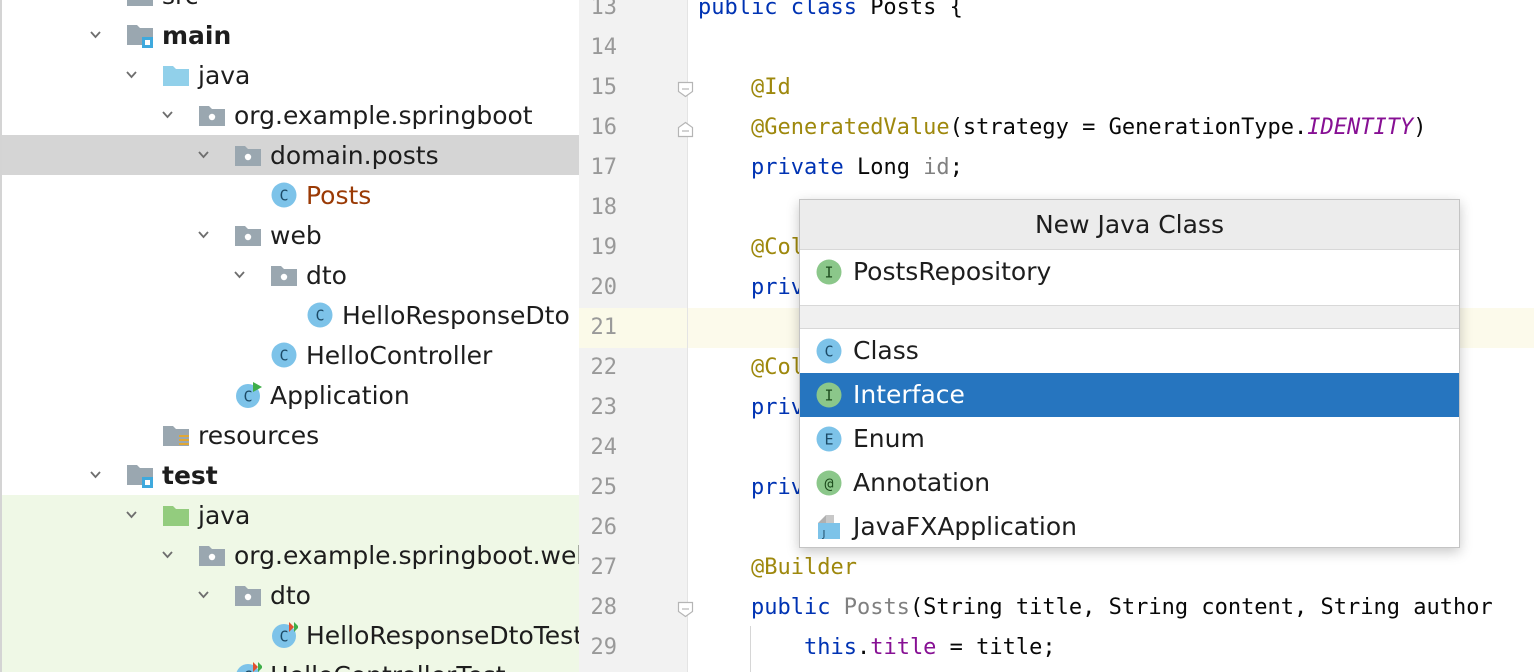 The height and width of the screenshot is (672, 1534). What do you see at coordinates (604, 47) in the screenshot?
I see `line-number: 14` at bounding box center [604, 47].